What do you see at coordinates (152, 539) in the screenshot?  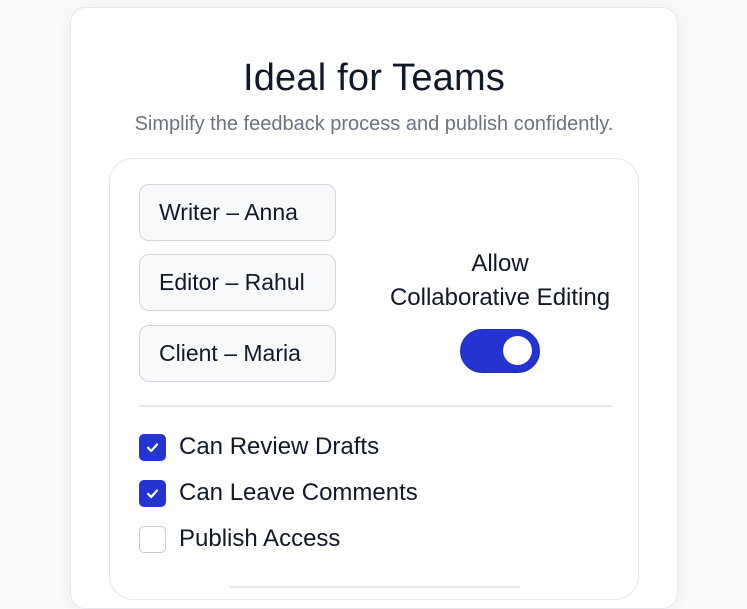 I see `publish-access-checkbox` at bounding box center [152, 539].